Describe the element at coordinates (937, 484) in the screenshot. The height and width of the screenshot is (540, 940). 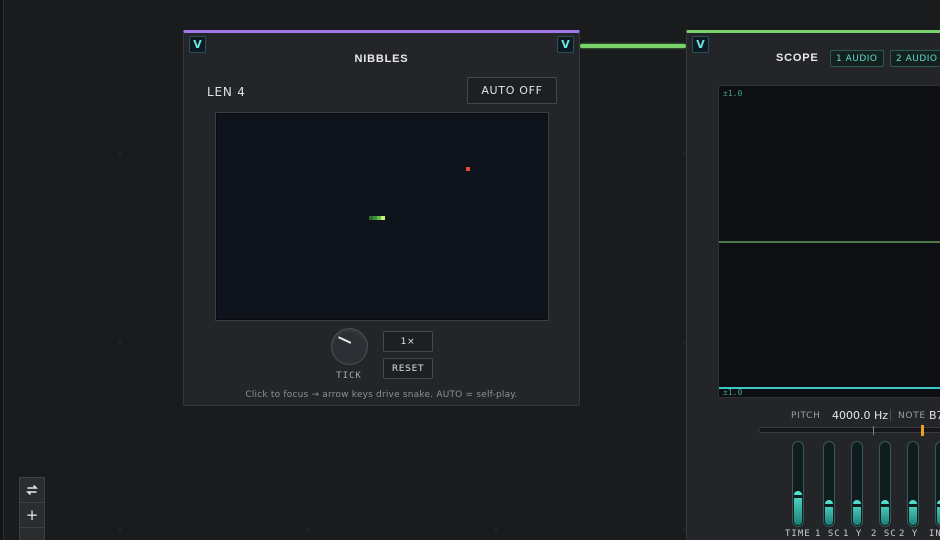
I see `fader-in` at that location.